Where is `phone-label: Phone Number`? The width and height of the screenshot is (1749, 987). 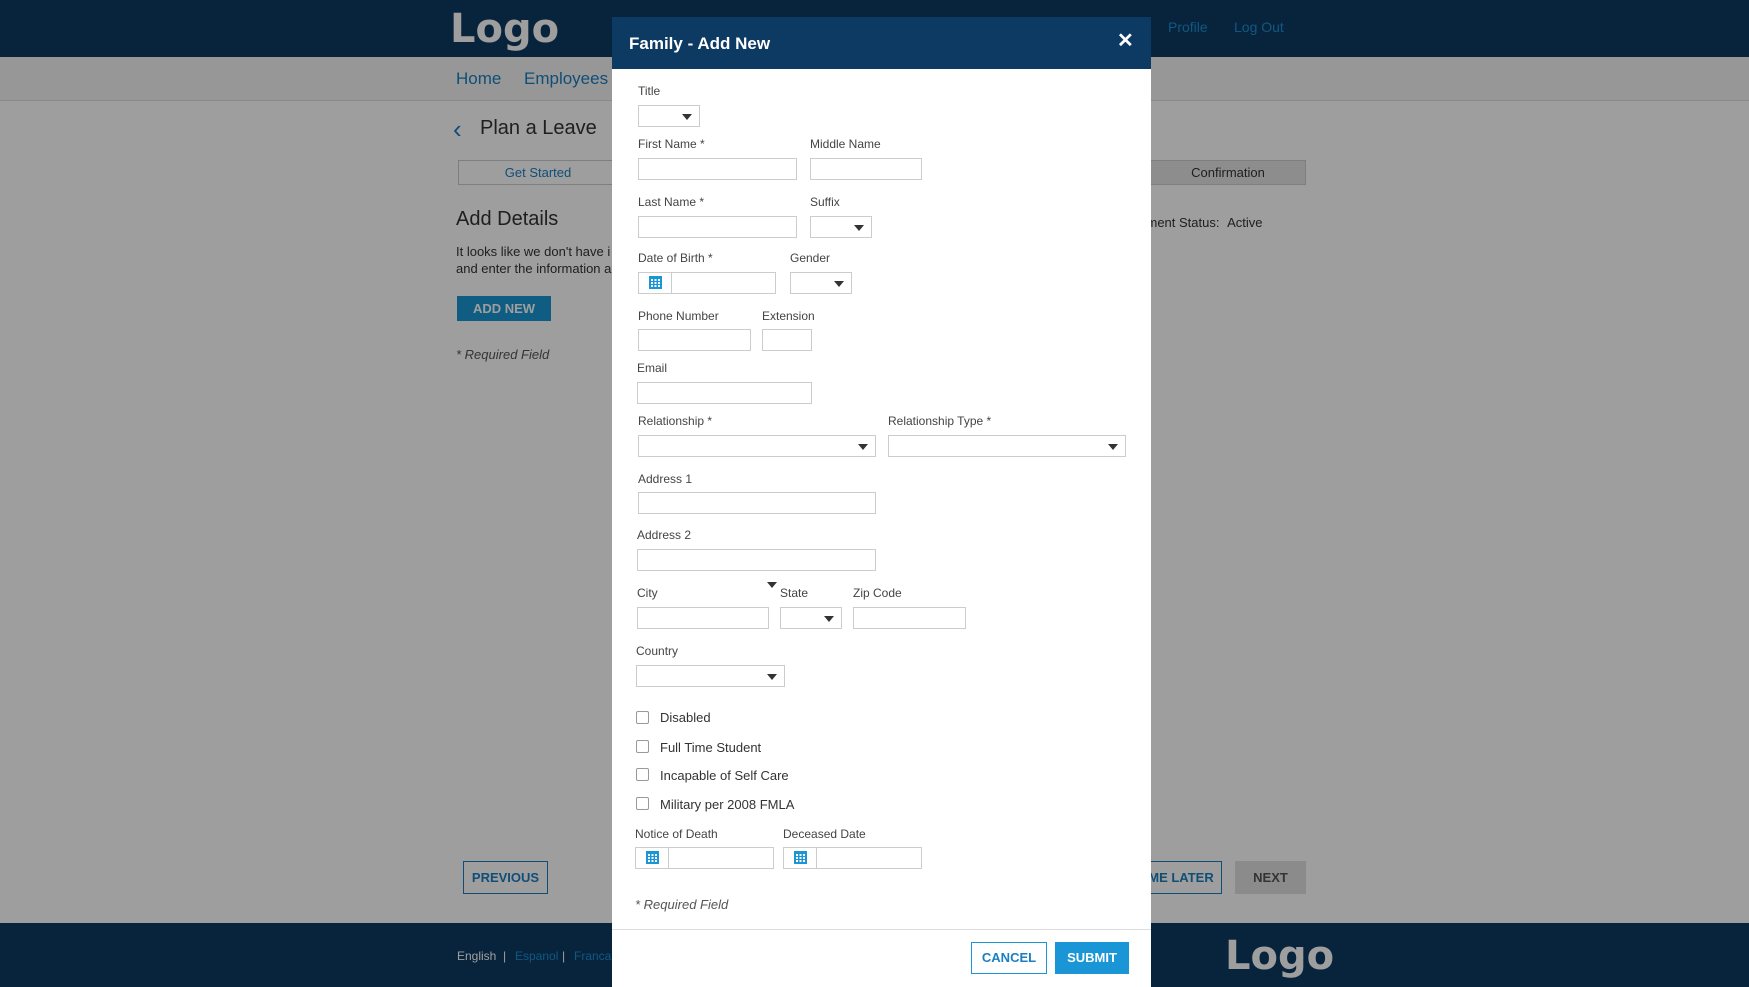
phone-label: Phone Number is located at coordinates (678, 316).